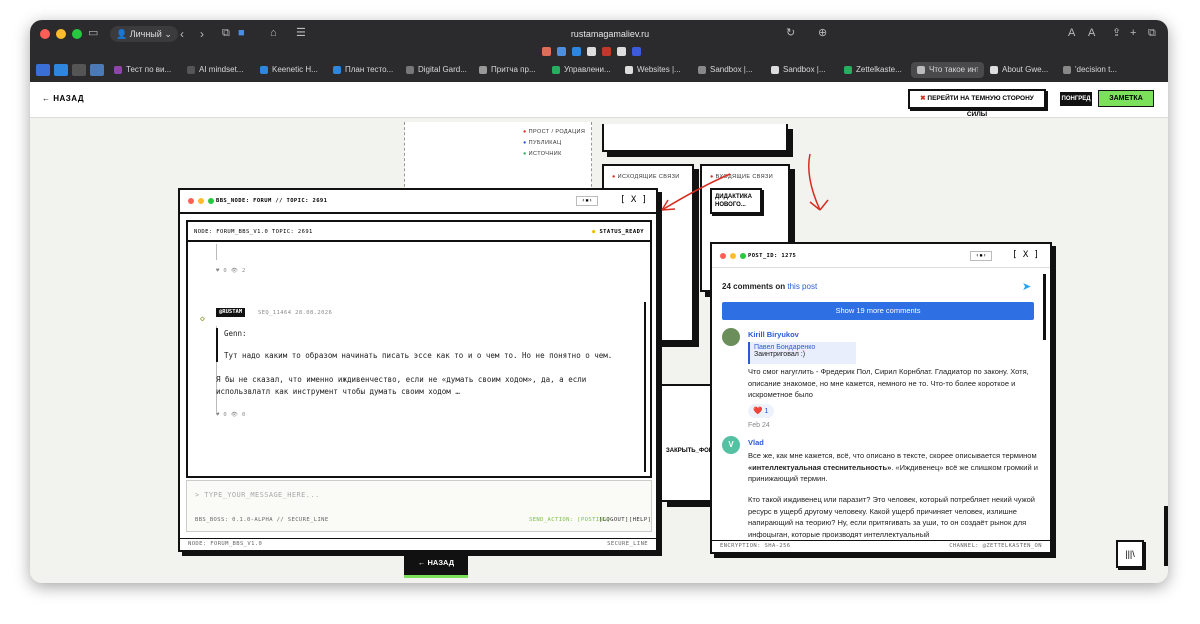  I want to click on profile-switcher: 👤 Личный ⌄, so click(144, 34).